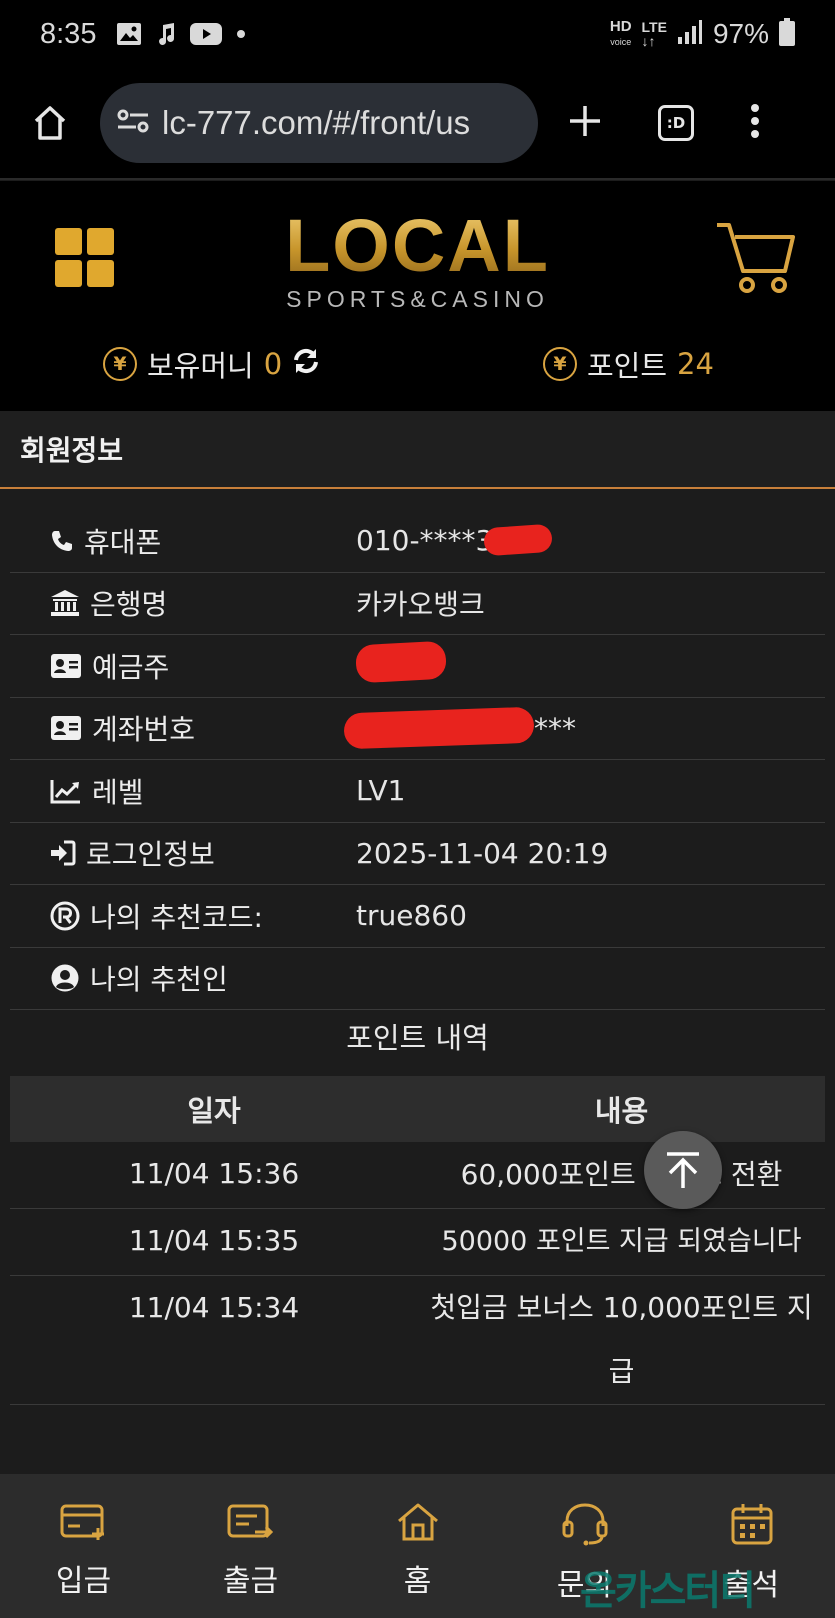 The height and width of the screenshot is (1618, 835). What do you see at coordinates (68, 33) in the screenshot?
I see `status-time: 8:35` at bounding box center [68, 33].